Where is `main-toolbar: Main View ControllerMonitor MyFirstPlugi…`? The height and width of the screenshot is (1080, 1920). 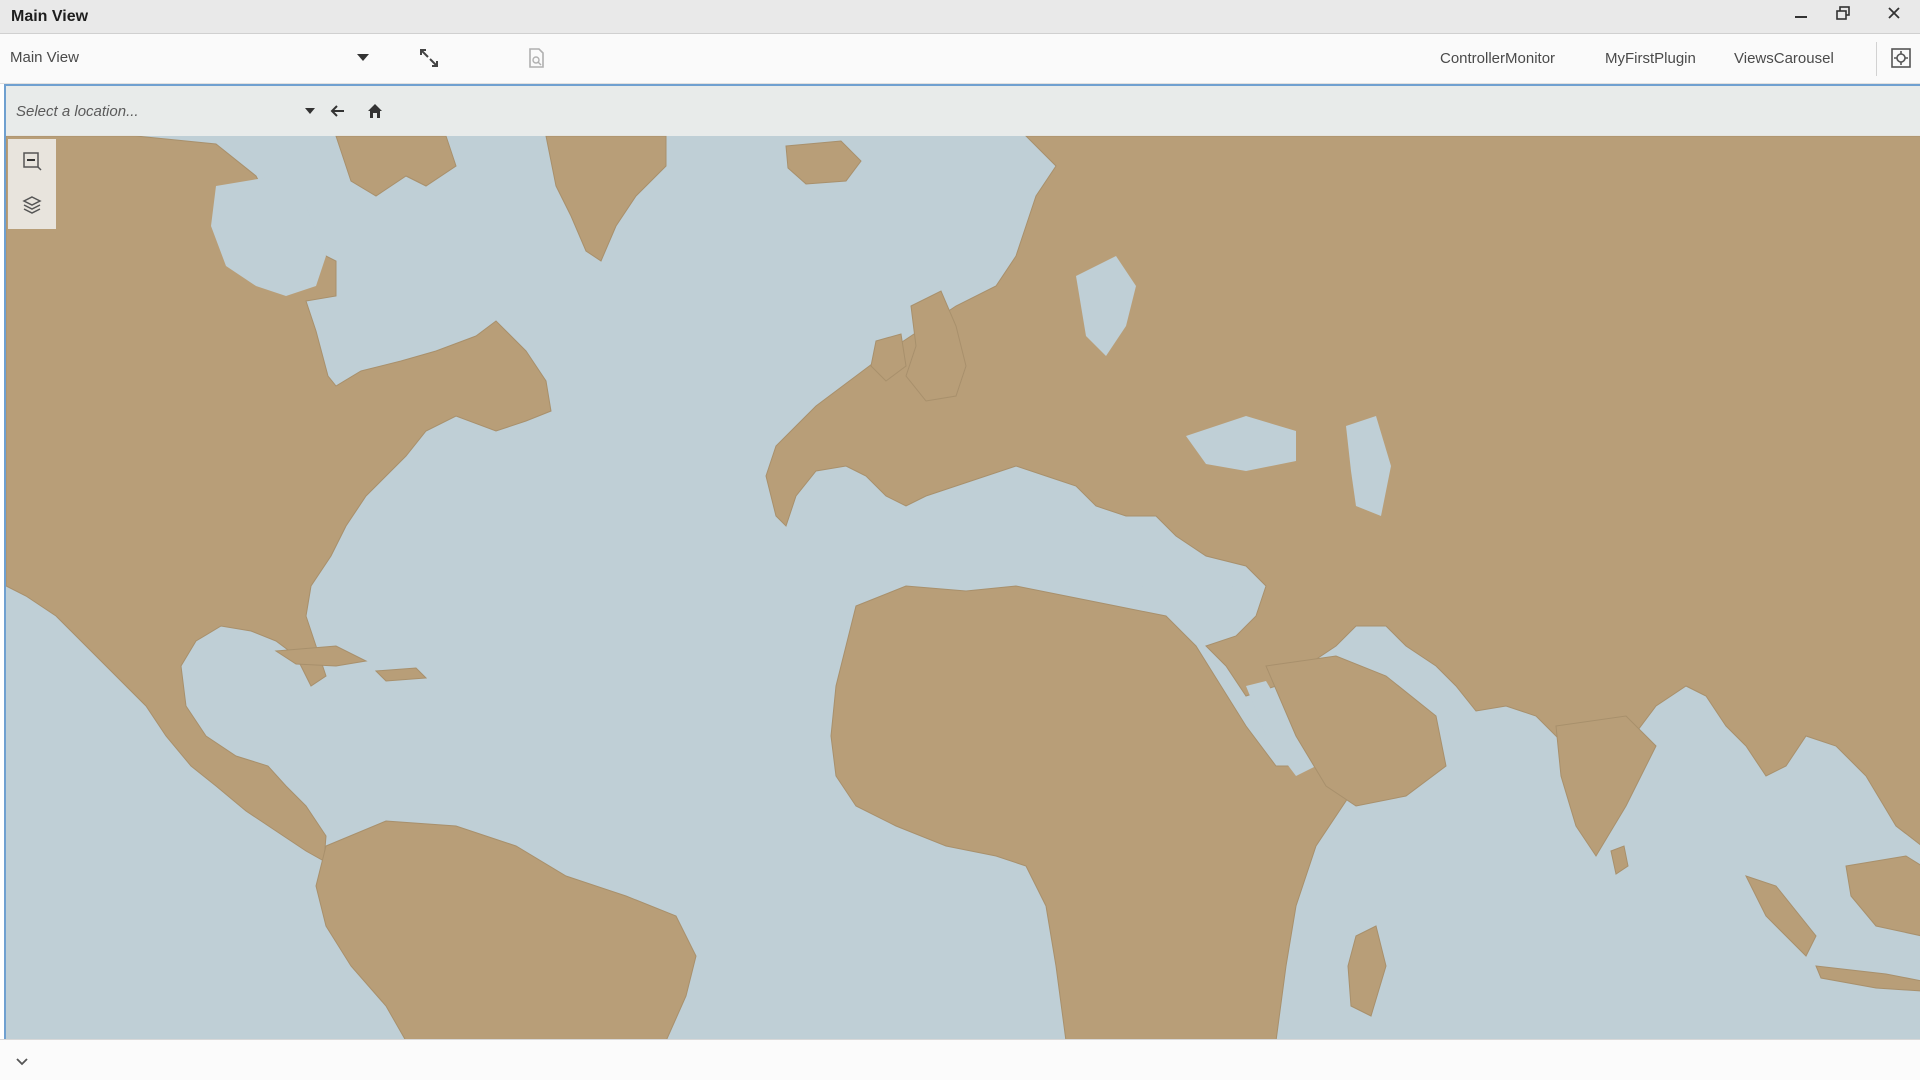 main-toolbar: Main View ControllerMonitor MyFirstPlugi… is located at coordinates (960, 59).